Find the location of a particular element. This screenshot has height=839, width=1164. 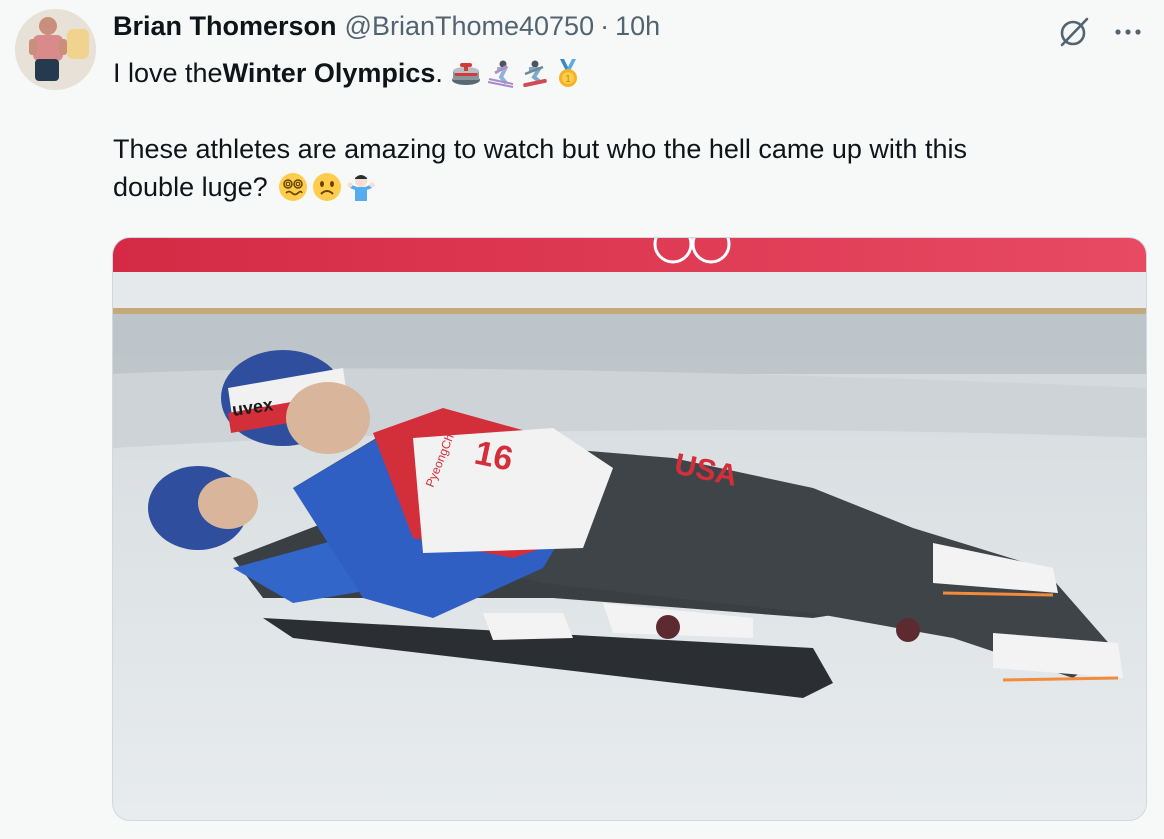

tweet-line-1: I love the Winter Olympics. 1 is located at coordinates (618, 73).